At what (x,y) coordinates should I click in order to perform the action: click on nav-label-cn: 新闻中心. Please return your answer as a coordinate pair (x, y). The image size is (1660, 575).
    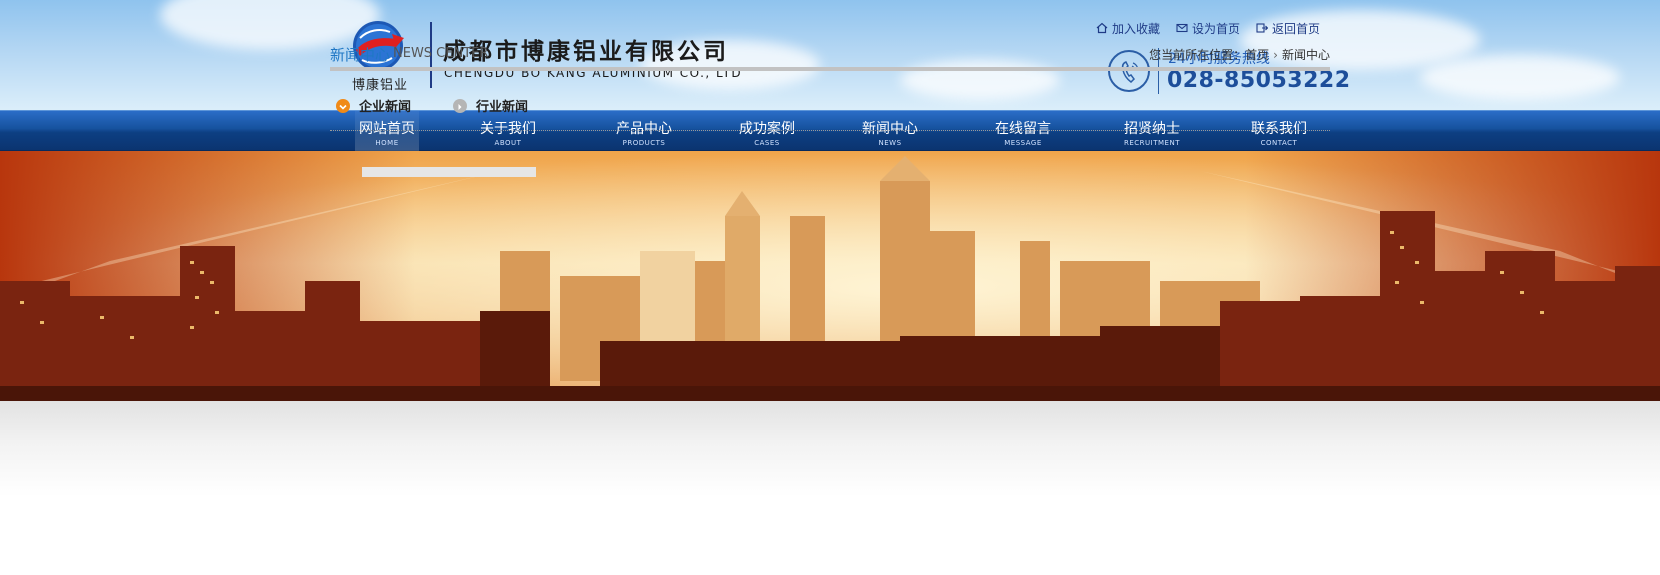
    Looking at the image, I should click on (890, 129).